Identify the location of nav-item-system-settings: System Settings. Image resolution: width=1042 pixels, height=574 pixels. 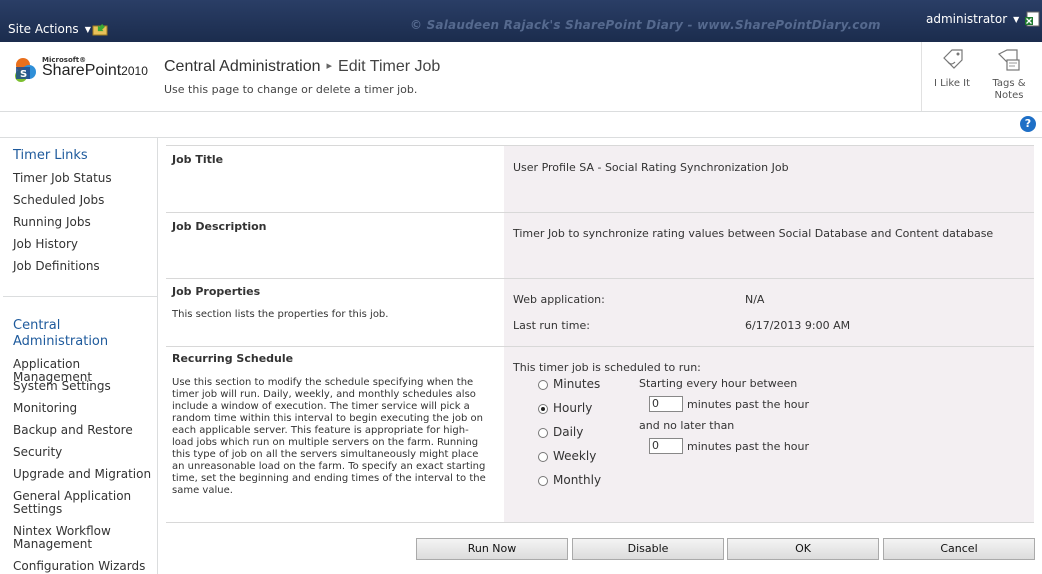
(62, 386).